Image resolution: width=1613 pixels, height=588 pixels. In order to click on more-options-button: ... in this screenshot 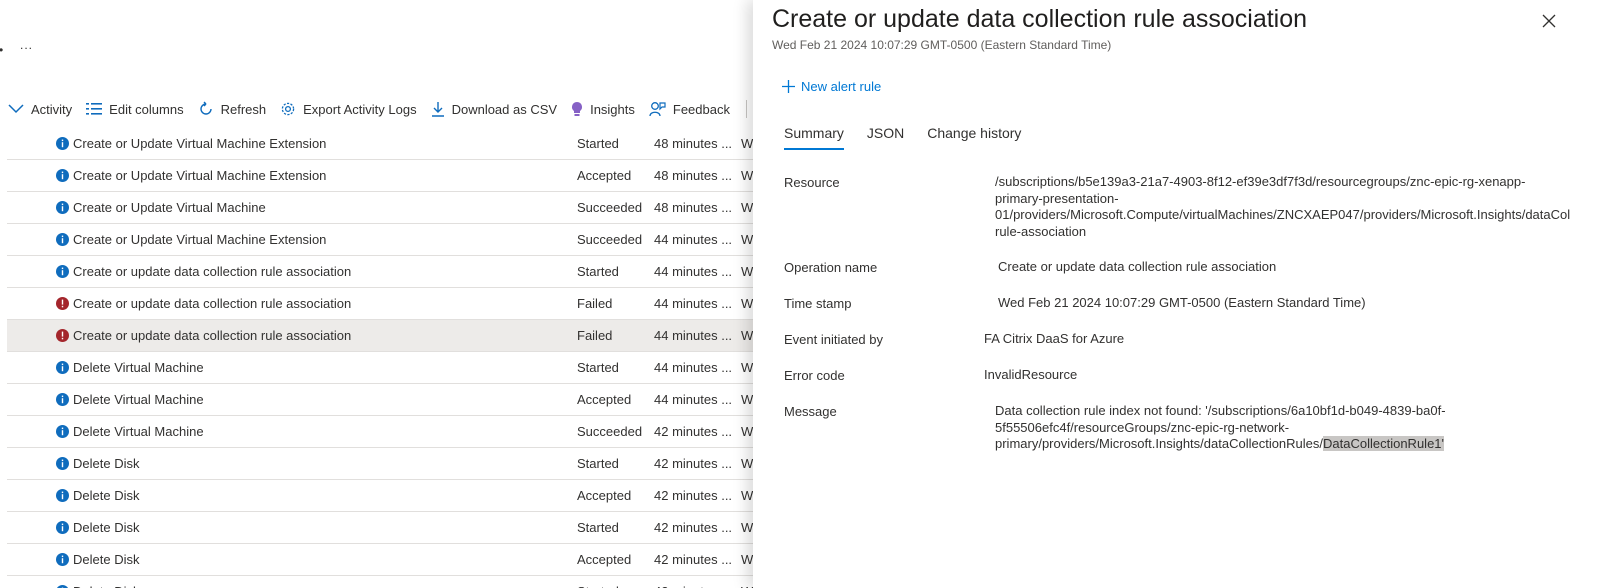, I will do `click(26, 45)`.